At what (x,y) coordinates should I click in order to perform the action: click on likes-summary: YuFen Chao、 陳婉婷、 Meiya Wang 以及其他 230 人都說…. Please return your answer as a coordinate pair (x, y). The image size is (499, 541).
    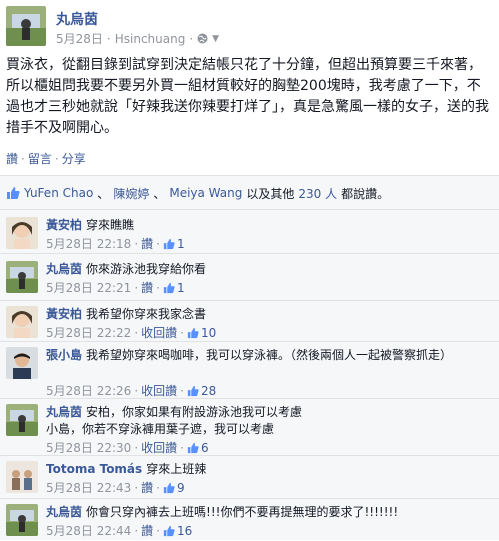
    Looking at the image, I should click on (197, 193).